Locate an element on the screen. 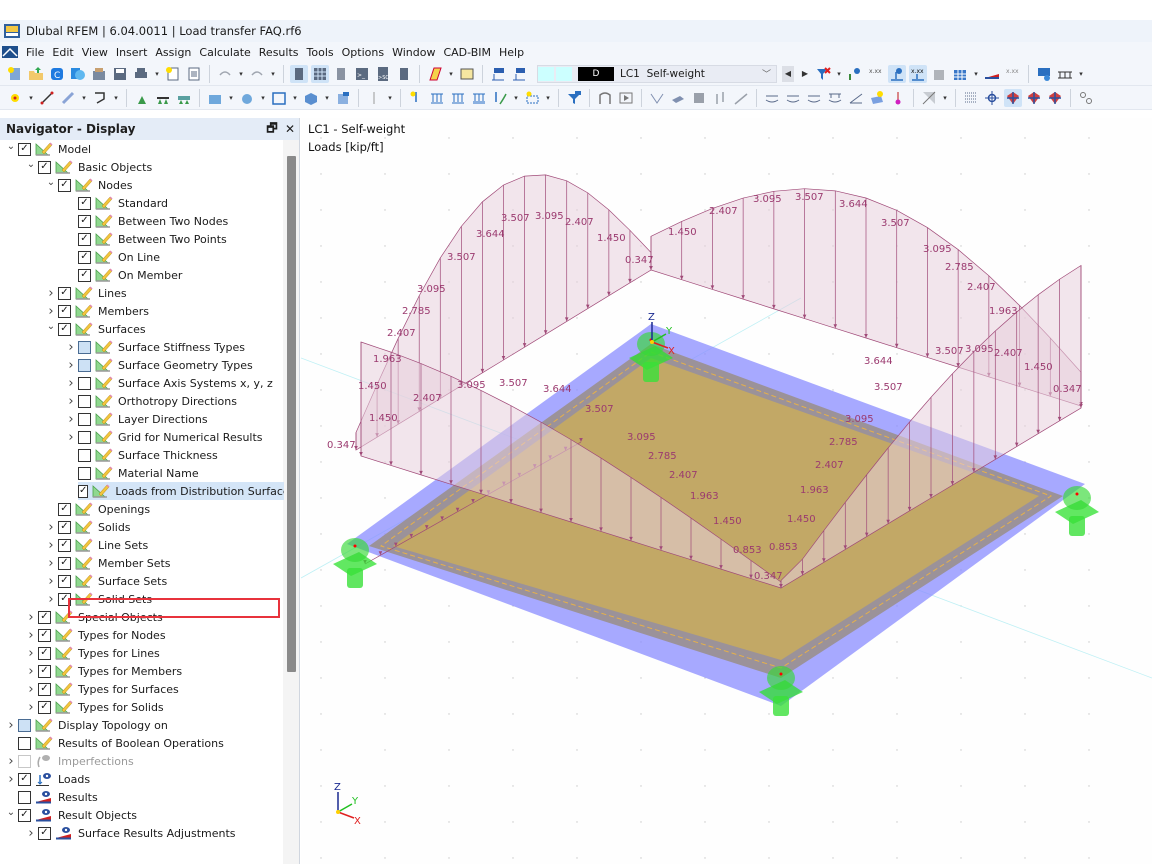 The width and height of the screenshot is (1152, 864). rfem-menu-logo-icon is located at coordinates (10, 52).